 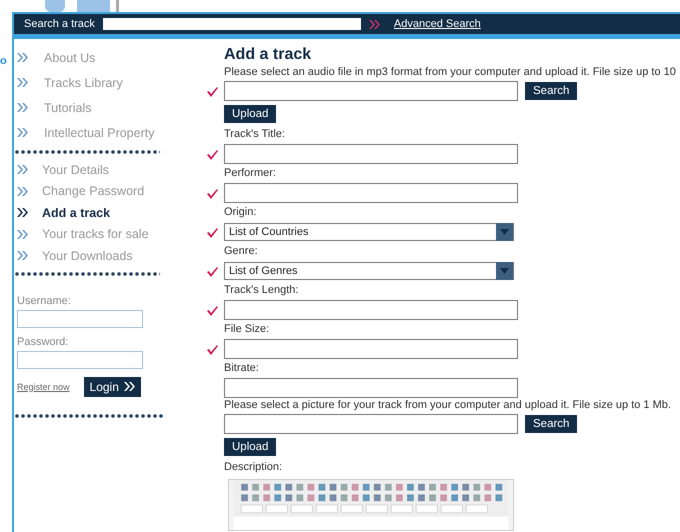 What do you see at coordinates (76, 213) in the screenshot?
I see `nav-link: Add a track` at bounding box center [76, 213].